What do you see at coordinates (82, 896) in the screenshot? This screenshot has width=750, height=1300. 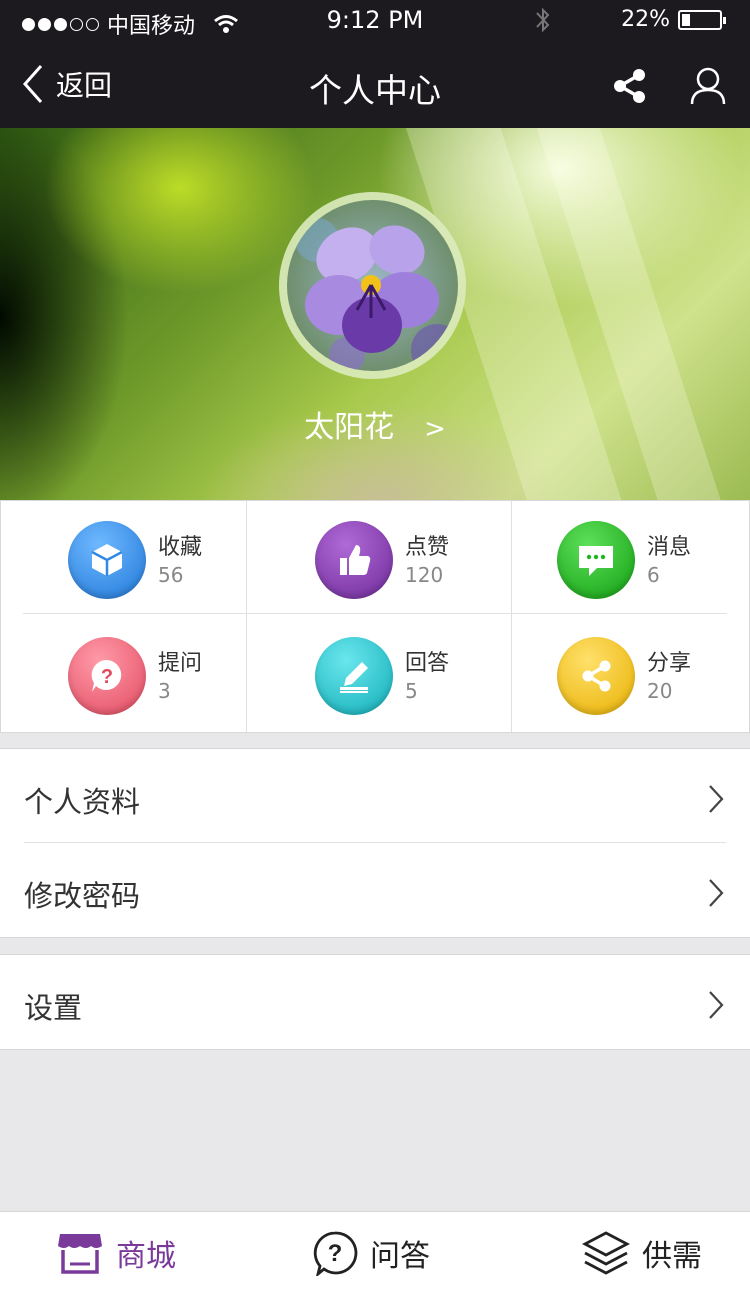 I see `menu-item-label: 修改密码` at bounding box center [82, 896].